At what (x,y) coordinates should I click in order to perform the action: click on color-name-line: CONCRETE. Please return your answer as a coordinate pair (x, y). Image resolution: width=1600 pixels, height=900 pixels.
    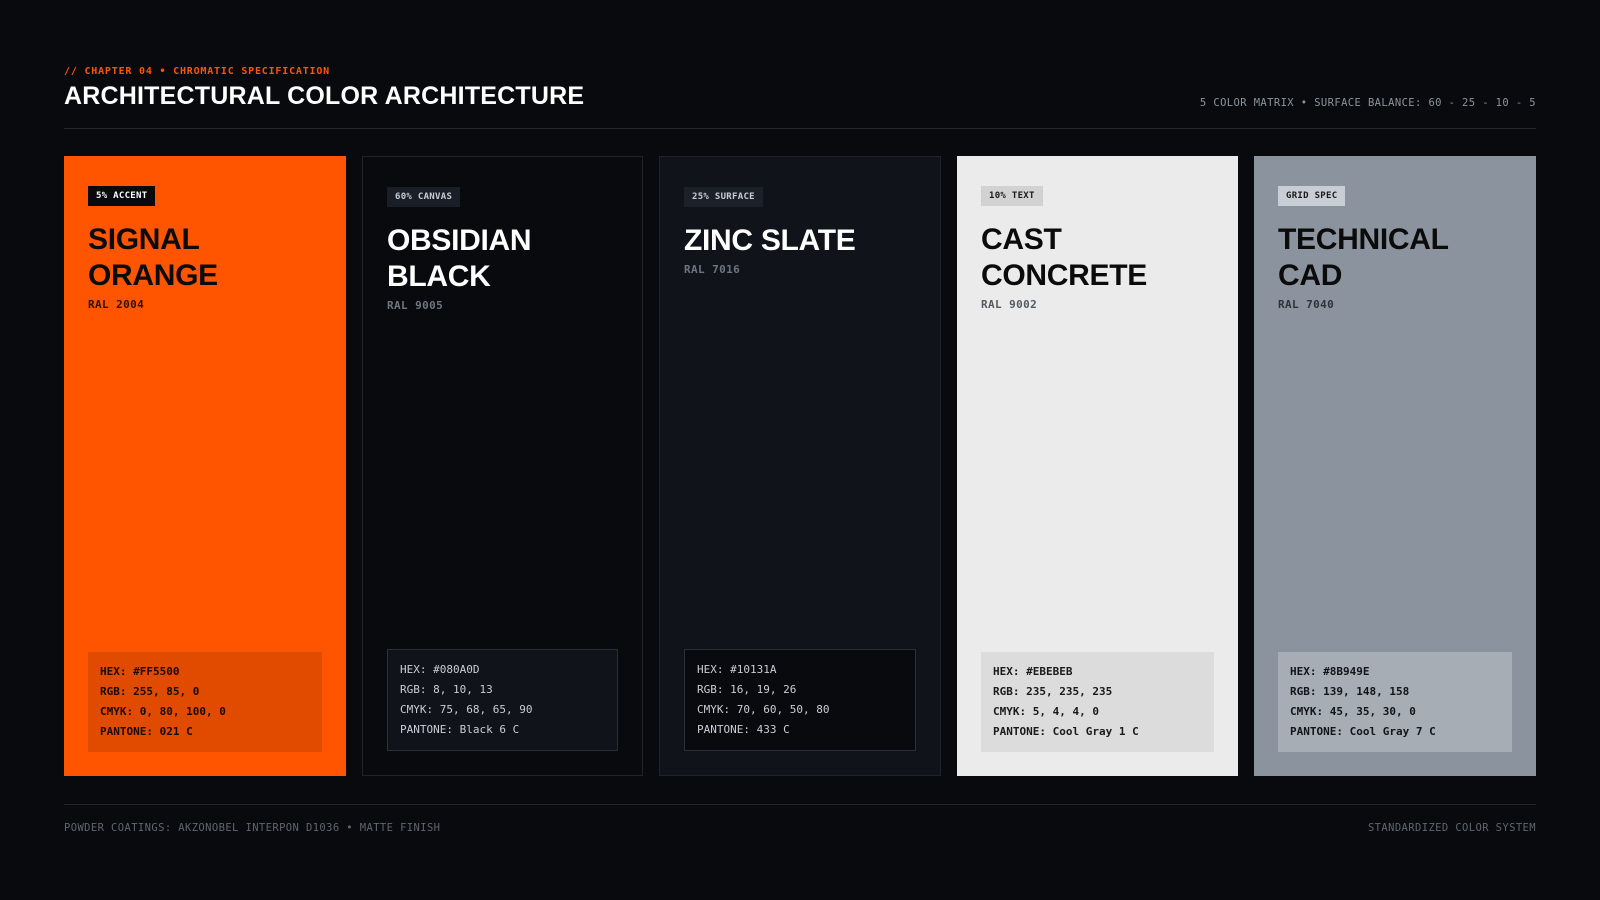
    Looking at the image, I should click on (1064, 275).